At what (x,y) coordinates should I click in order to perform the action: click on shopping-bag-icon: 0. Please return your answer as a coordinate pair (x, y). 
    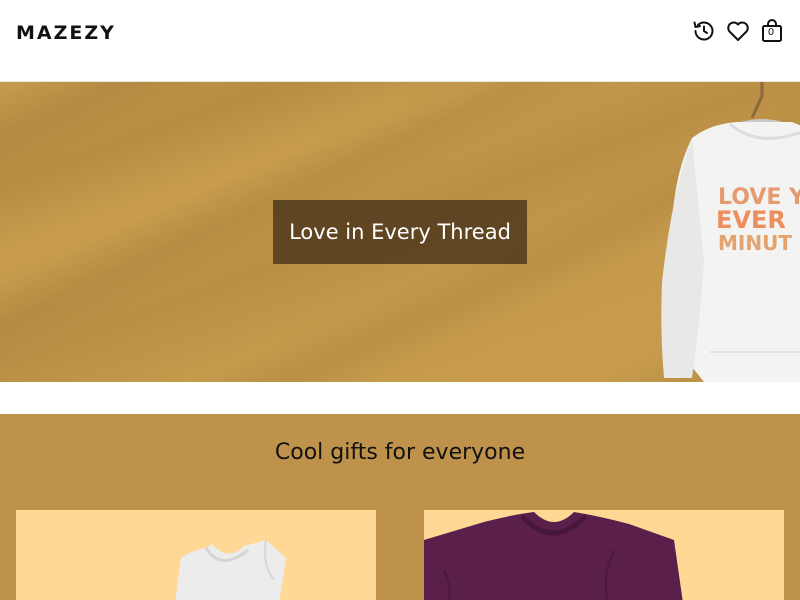
    Looking at the image, I should click on (772, 31).